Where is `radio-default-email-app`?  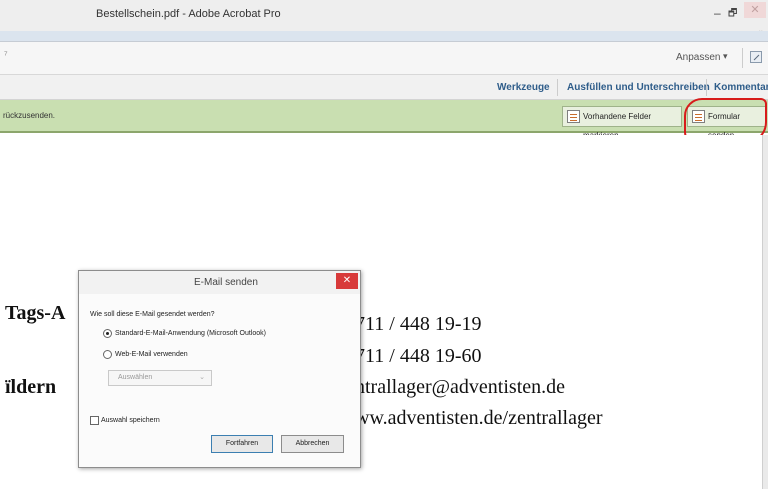 radio-default-email-app is located at coordinates (107, 333).